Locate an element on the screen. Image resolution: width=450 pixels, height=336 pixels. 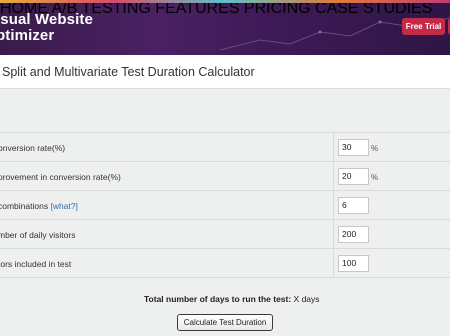
form-row-visitors-in-test: tors included in test 100 is located at coordinates (225, 263).